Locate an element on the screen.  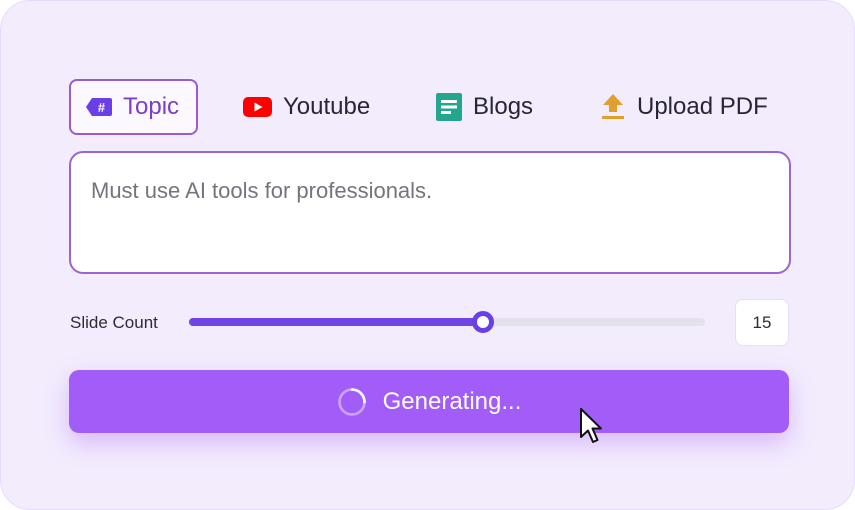
tab-upload-pdf: Upload PDF is located at coordinates (684, 107).